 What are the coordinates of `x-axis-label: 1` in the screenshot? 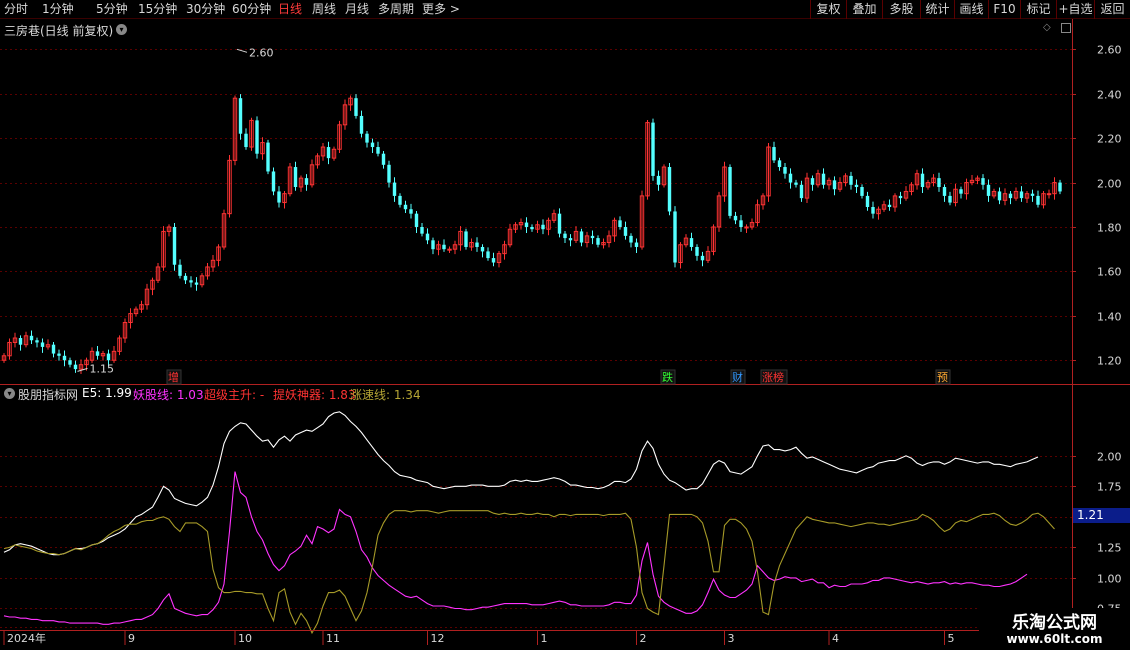 It's located at (544, 638).